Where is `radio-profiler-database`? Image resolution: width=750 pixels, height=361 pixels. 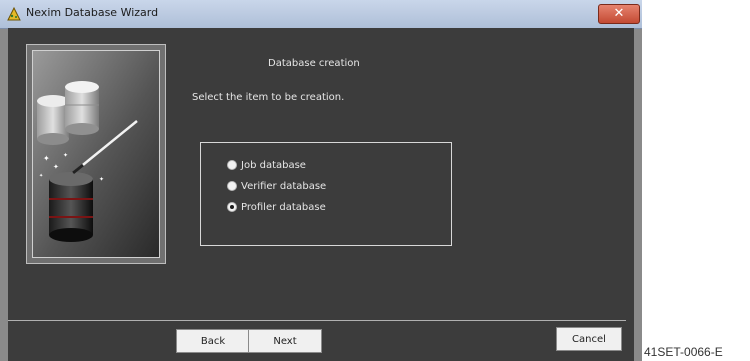 radio-profiler-database is located at coordinates (232, 207).